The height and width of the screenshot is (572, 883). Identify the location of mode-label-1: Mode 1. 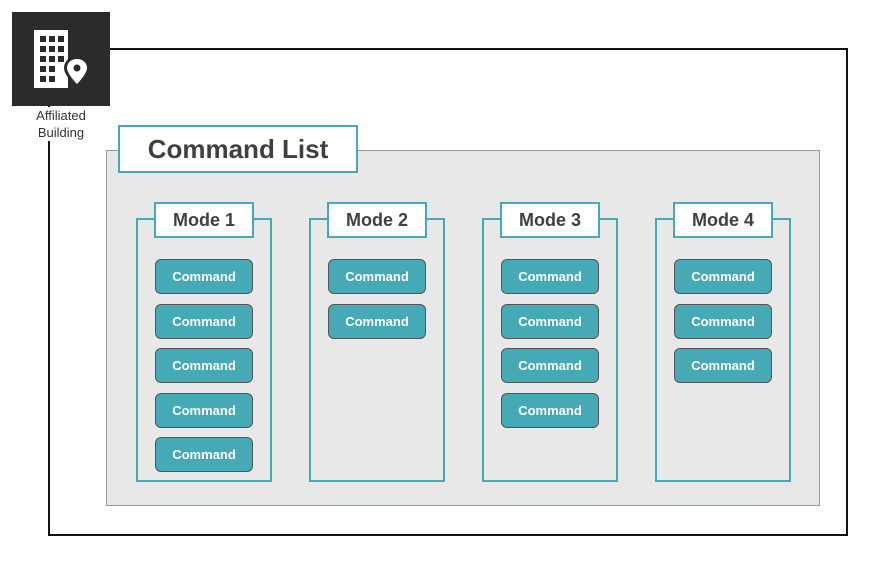
(204, 220).